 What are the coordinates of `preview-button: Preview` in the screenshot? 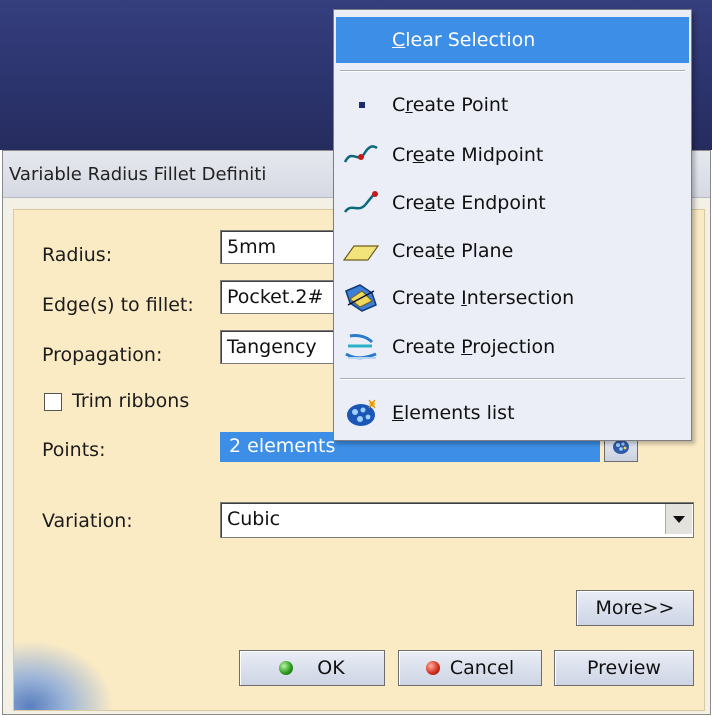 It's located at (624, 668).